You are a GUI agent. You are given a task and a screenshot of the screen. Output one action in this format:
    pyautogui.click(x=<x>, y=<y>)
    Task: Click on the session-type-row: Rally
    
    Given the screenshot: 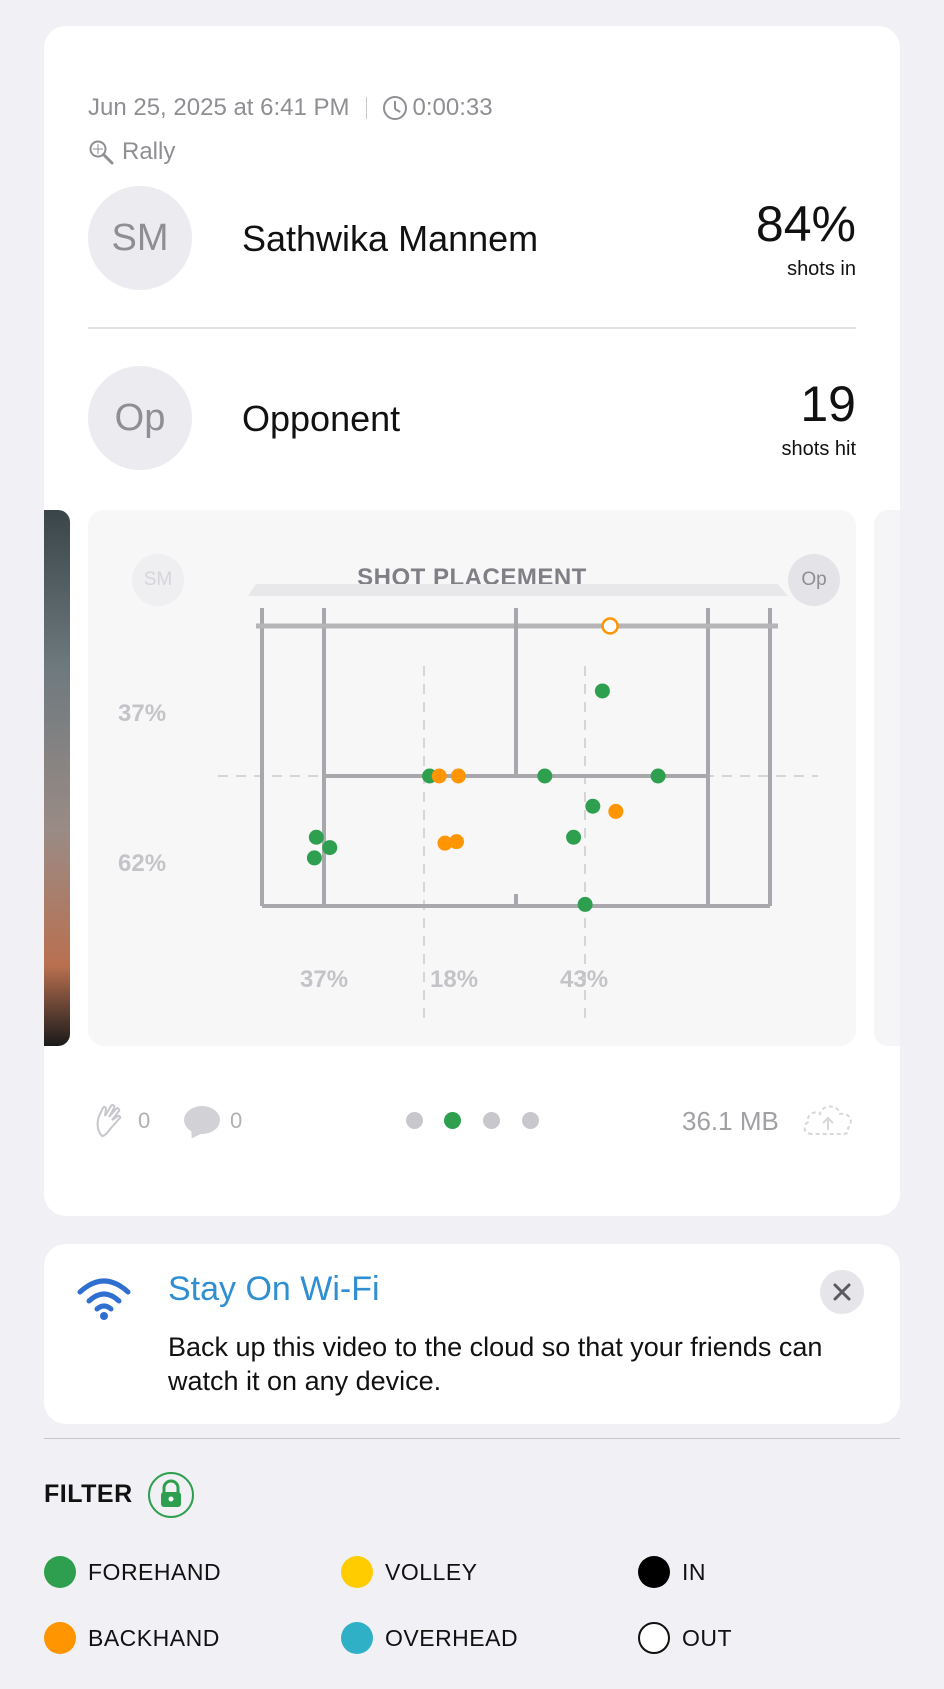 What is the action you would take?
    pyautogui.click(x=131, y=152)
    